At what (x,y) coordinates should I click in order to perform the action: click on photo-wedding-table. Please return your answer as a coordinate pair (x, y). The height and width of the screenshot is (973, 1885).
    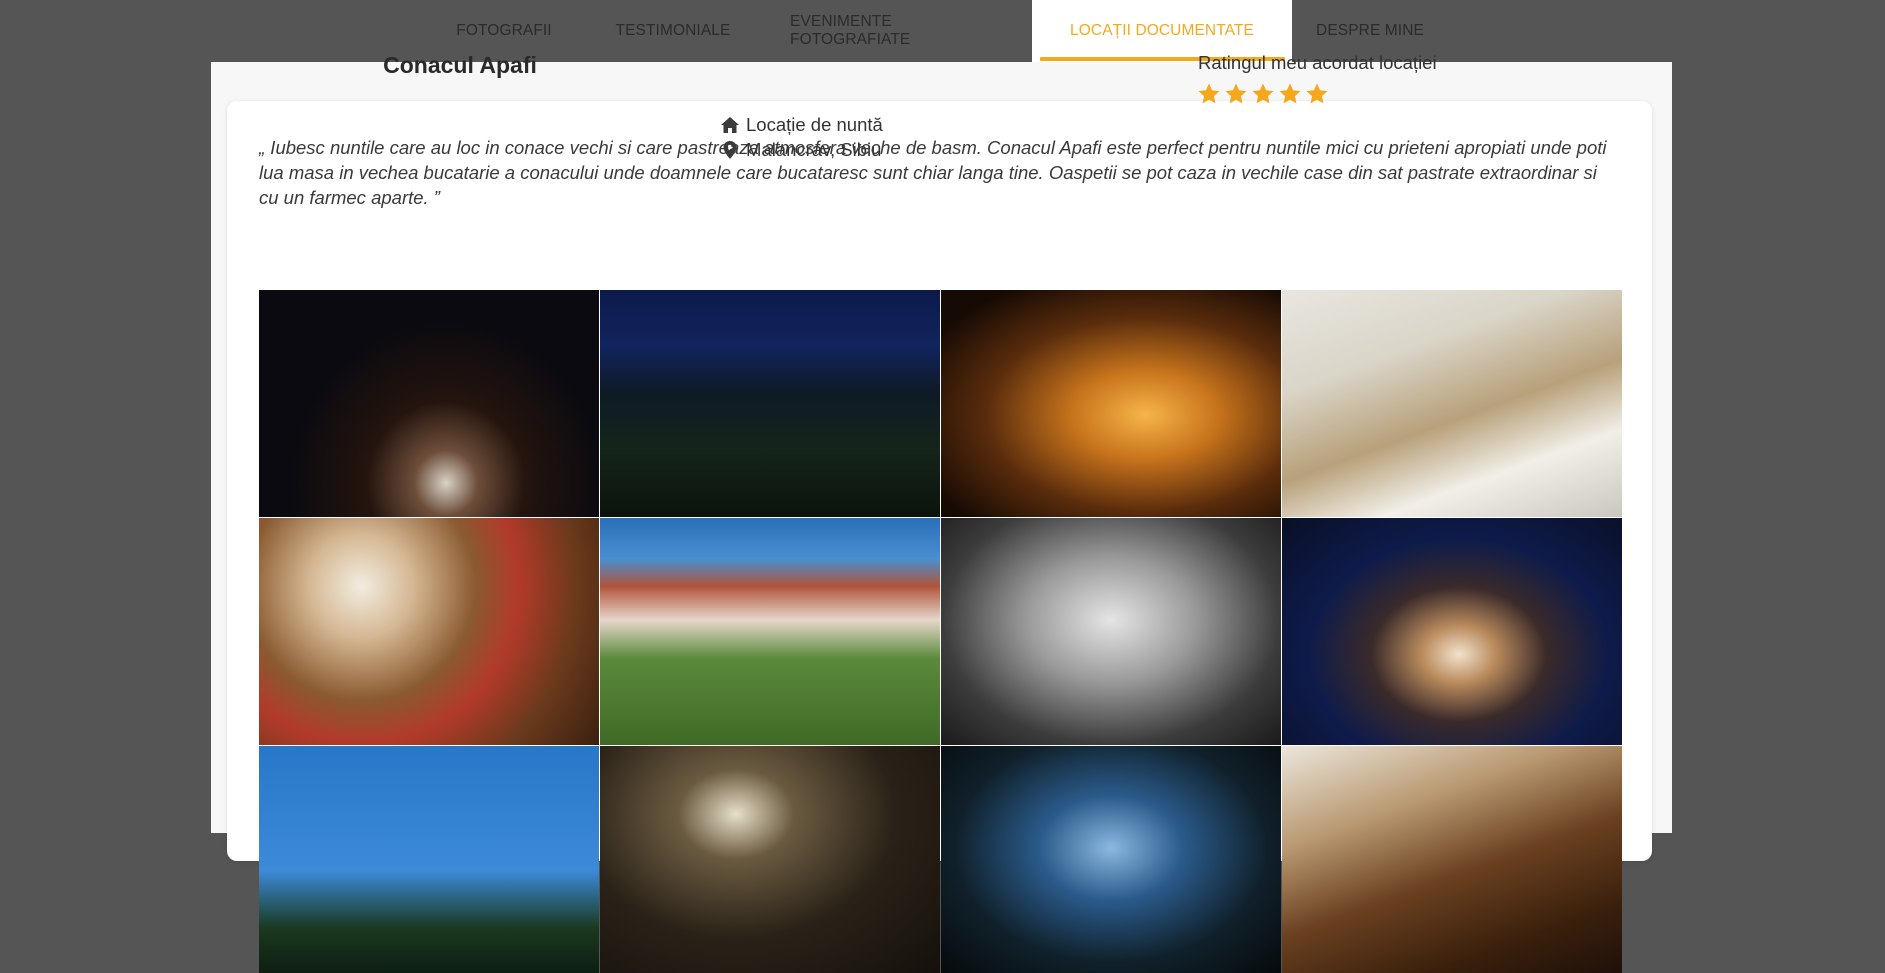
    Looking at the image, I should click on (1452, 403).